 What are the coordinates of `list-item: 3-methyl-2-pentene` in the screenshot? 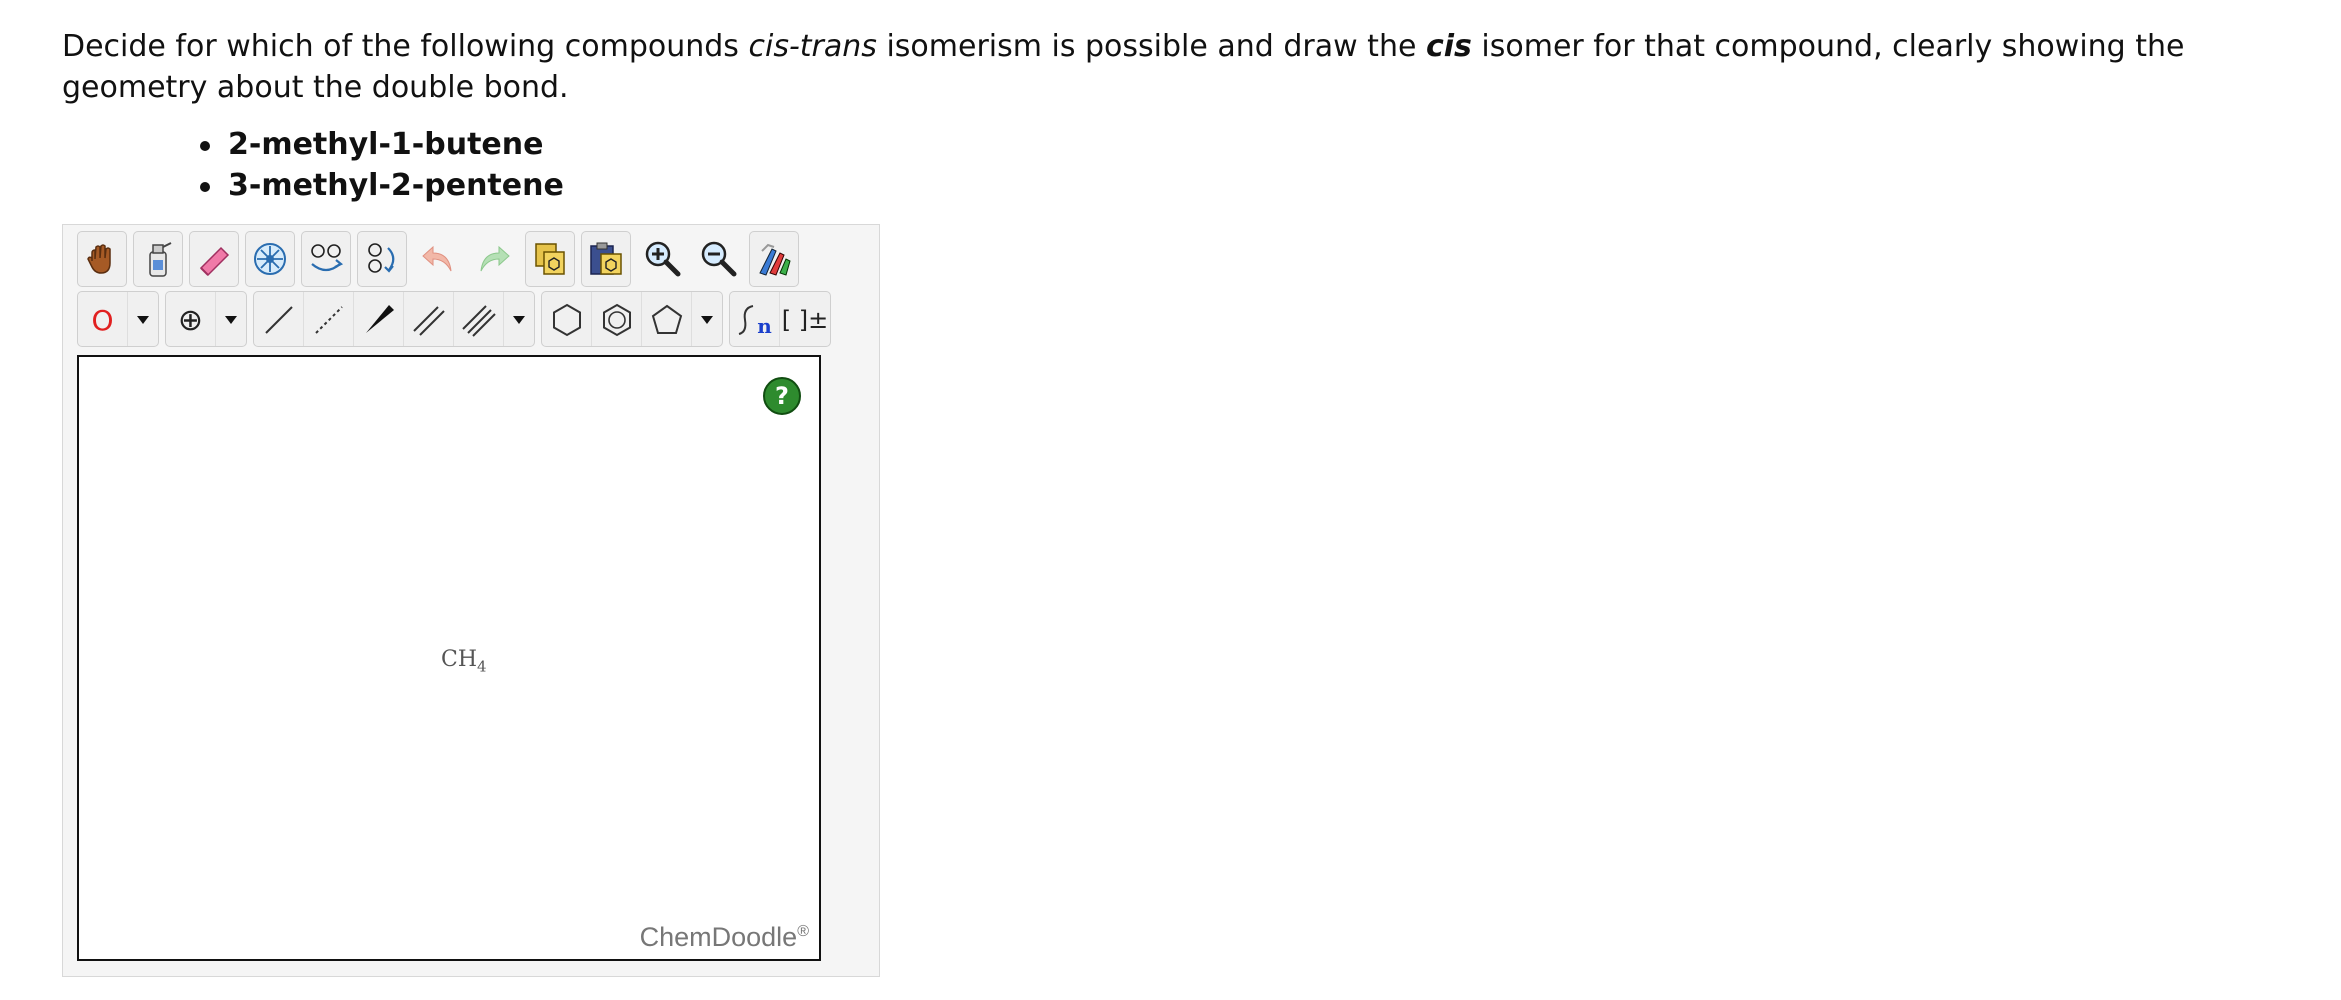 It's located at (377, 185).